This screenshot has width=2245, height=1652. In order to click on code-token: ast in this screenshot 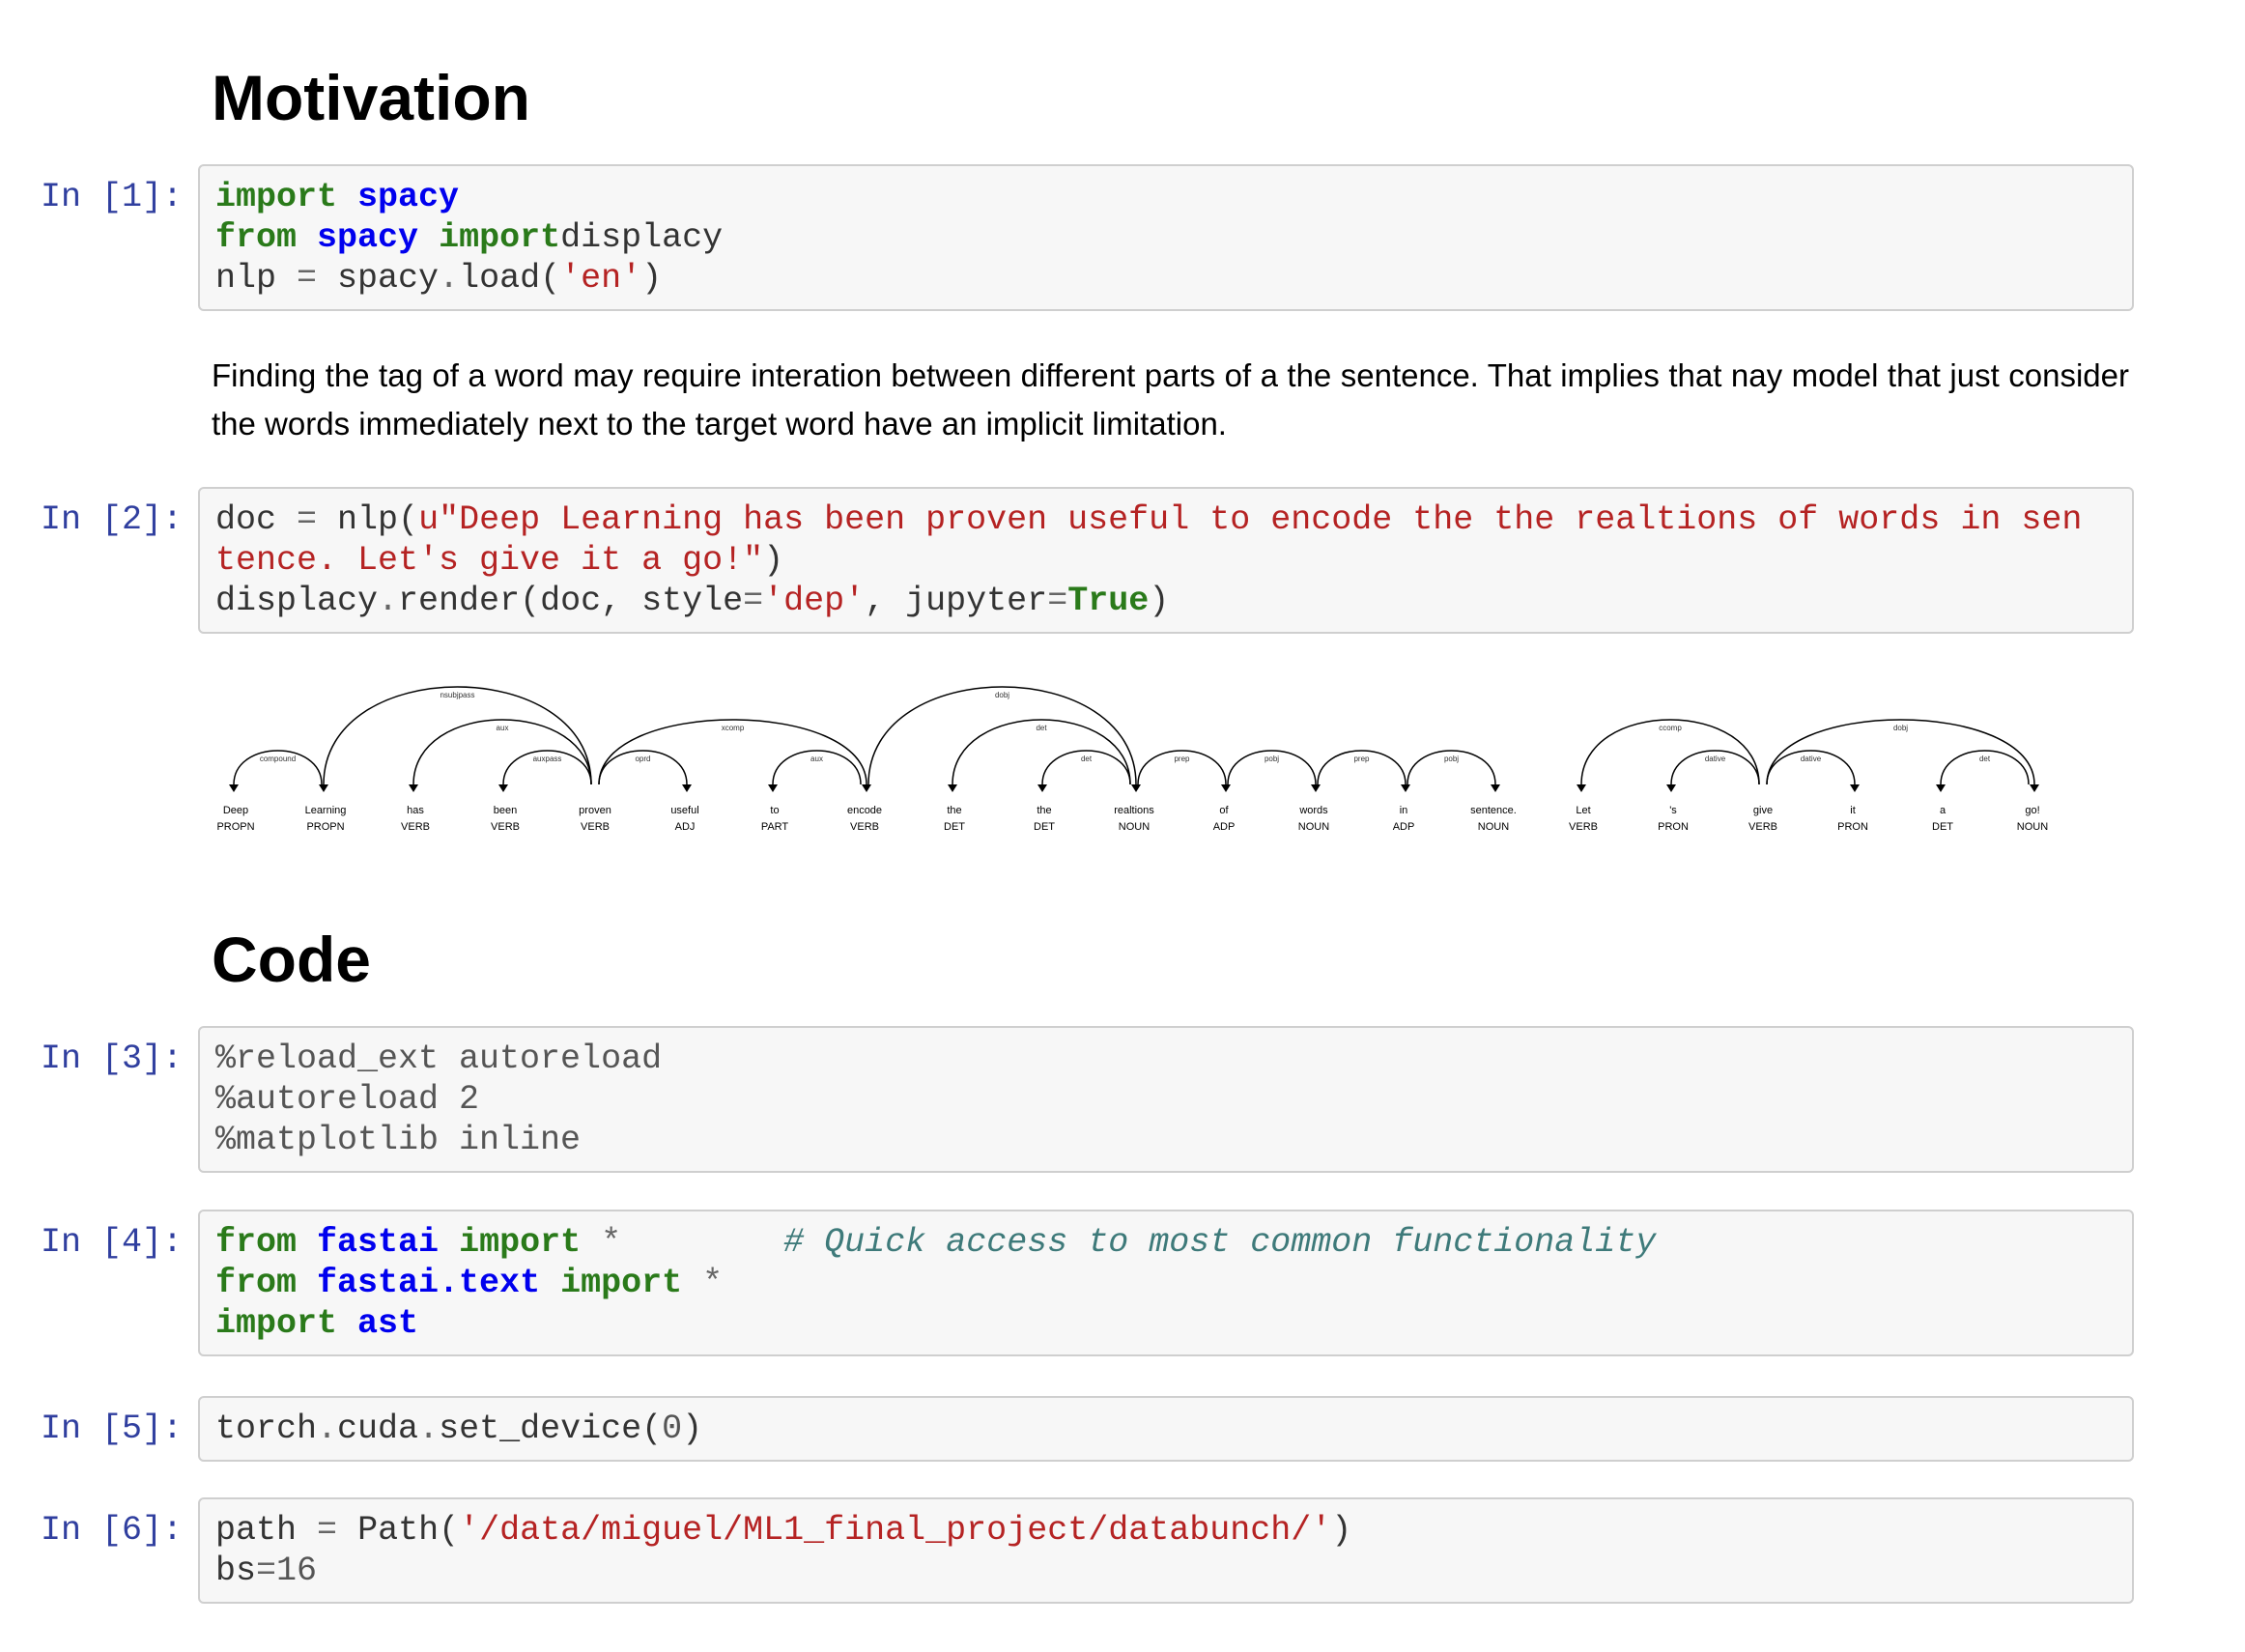, I will do `click(388, 1323)`.